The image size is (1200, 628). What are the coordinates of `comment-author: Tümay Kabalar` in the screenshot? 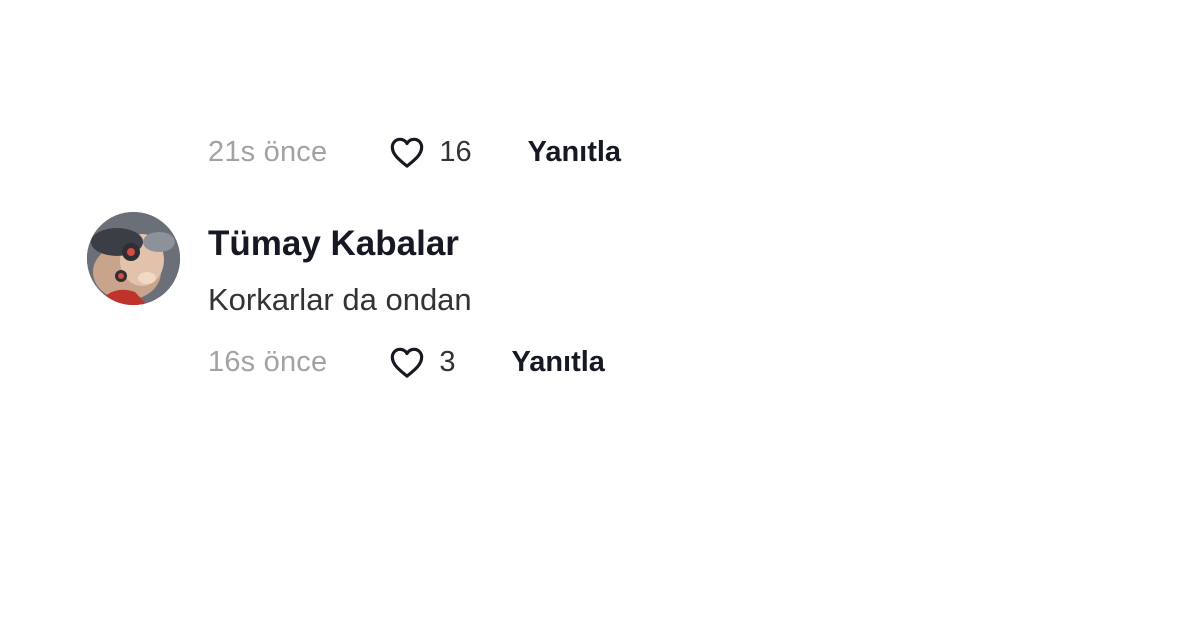 It's located at (333, 244).